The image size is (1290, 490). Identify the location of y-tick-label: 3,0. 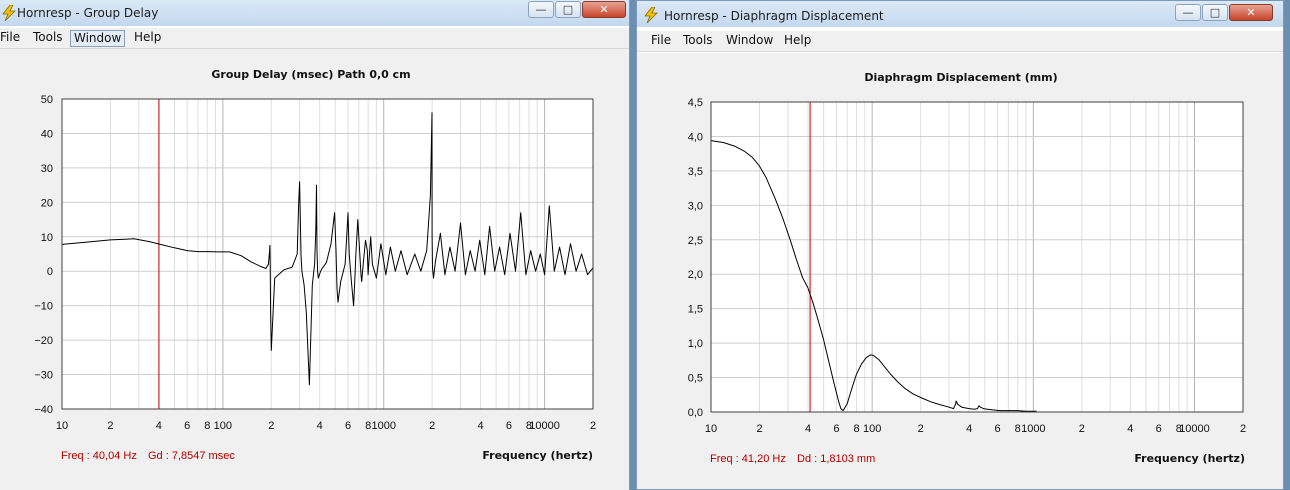
(695, 206).